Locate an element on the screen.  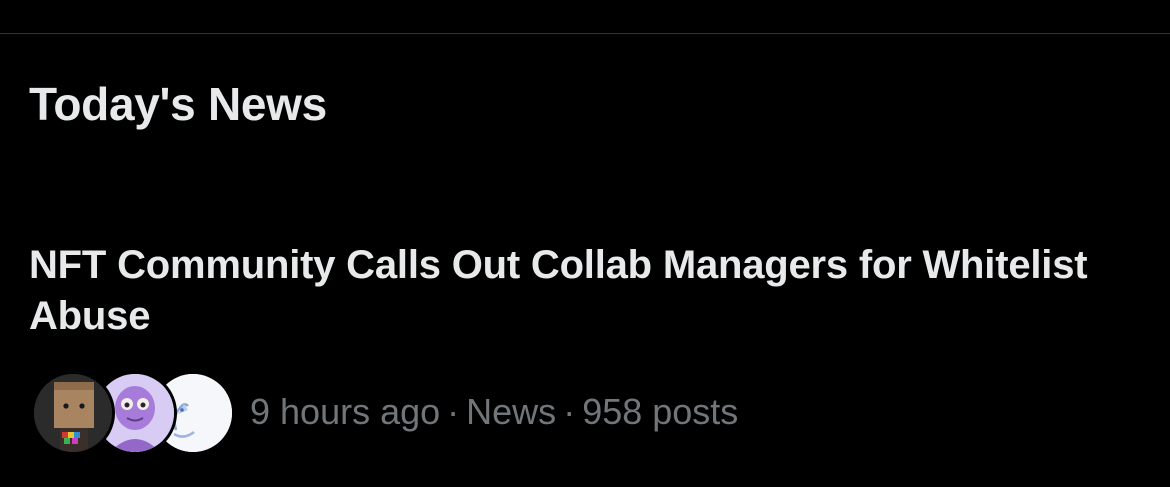
avatar-stack is located at coordinates (133, 412).